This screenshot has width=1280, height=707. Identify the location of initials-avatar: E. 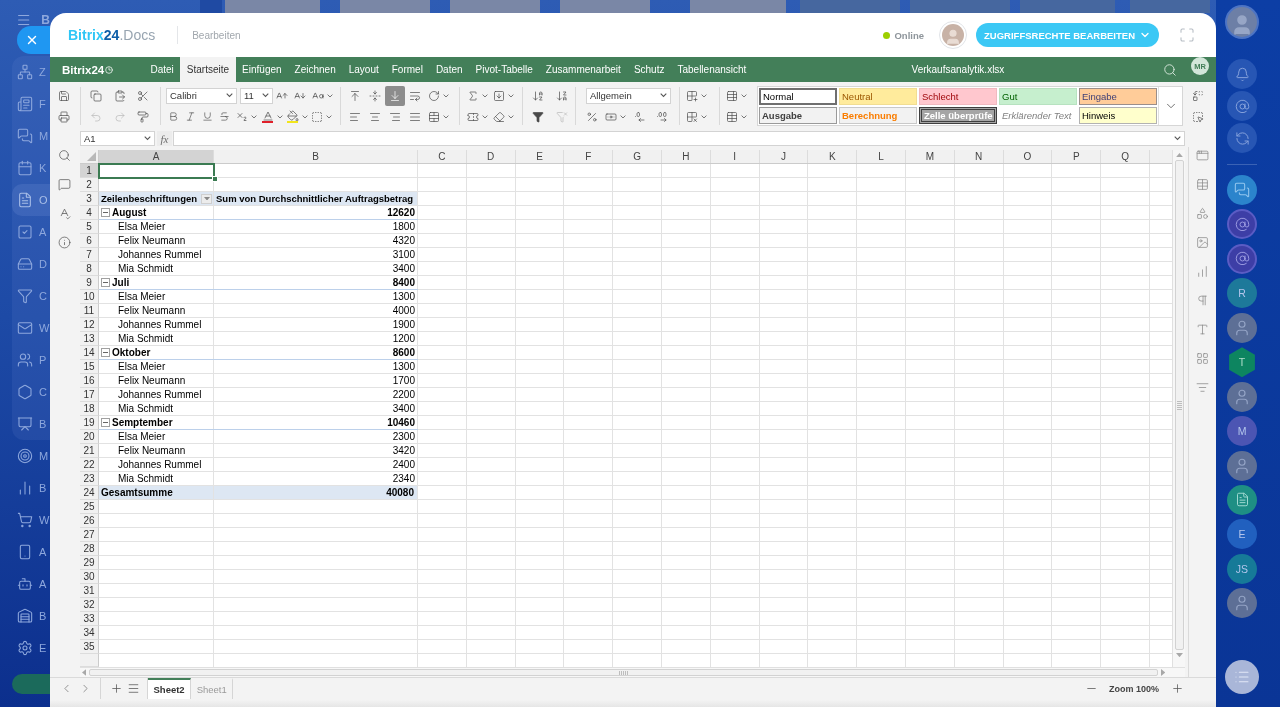
(1242, 534).